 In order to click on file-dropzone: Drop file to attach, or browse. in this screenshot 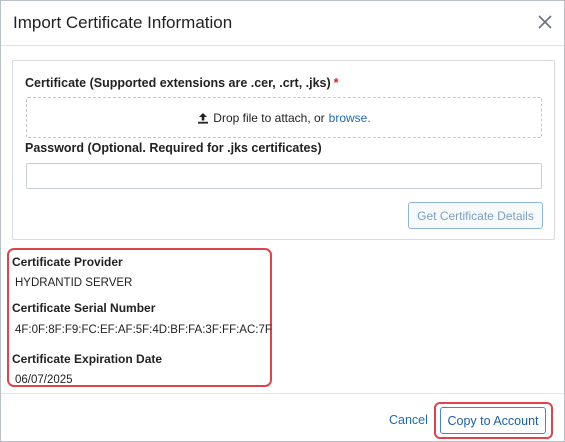, I will do `click(284, 117)`.